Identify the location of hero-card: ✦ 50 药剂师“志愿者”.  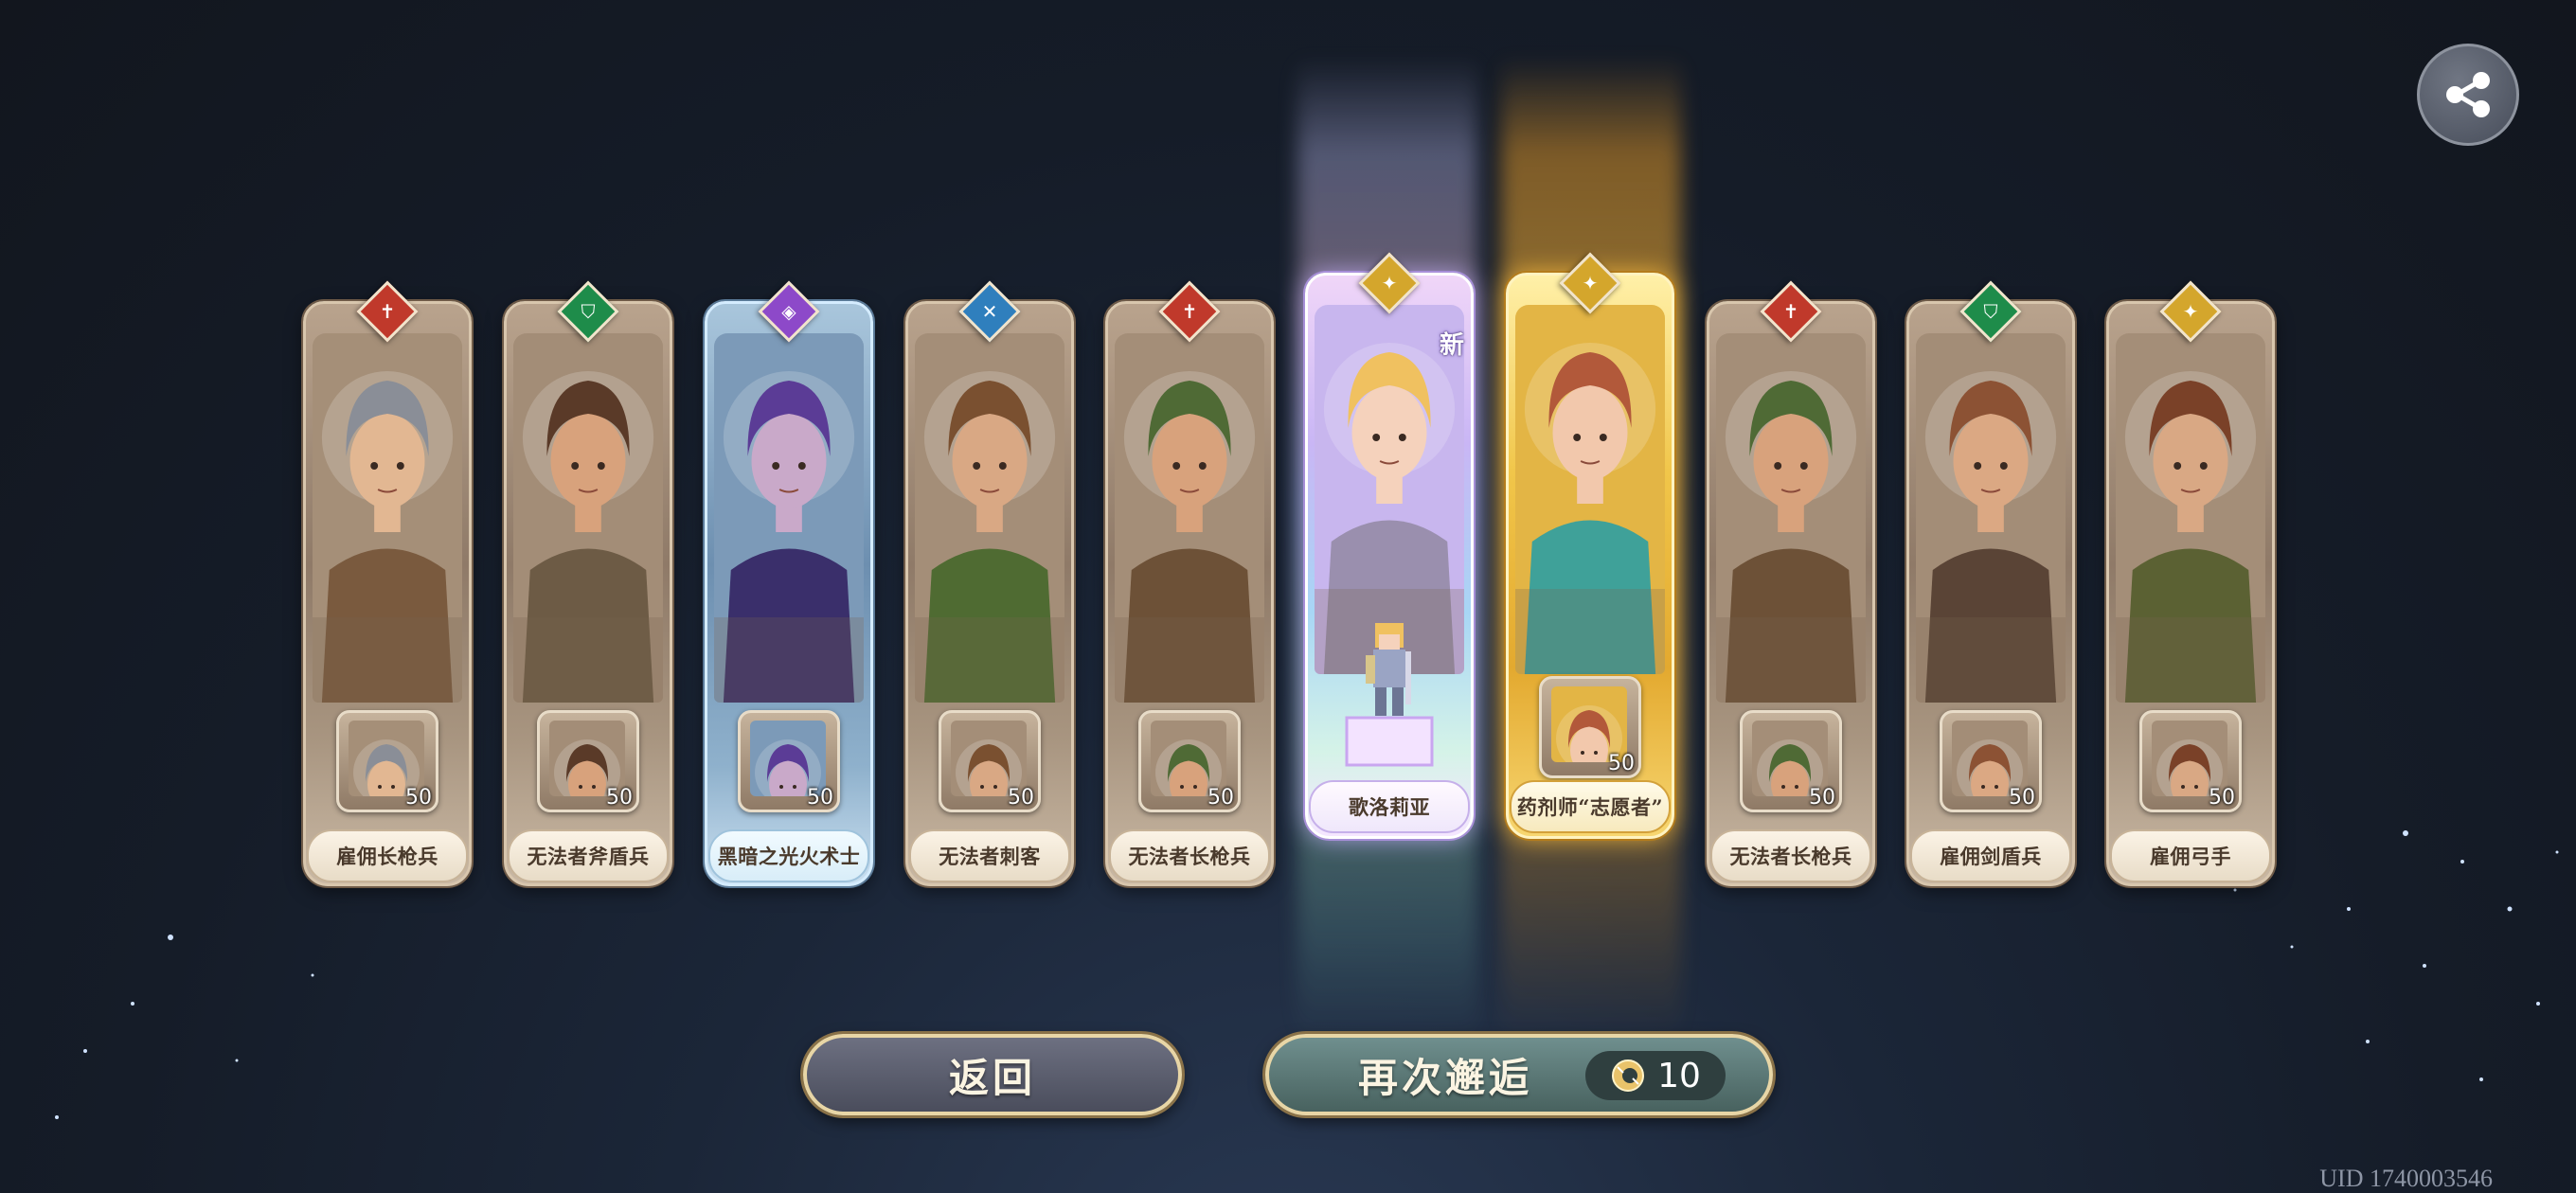
(1590, 545).